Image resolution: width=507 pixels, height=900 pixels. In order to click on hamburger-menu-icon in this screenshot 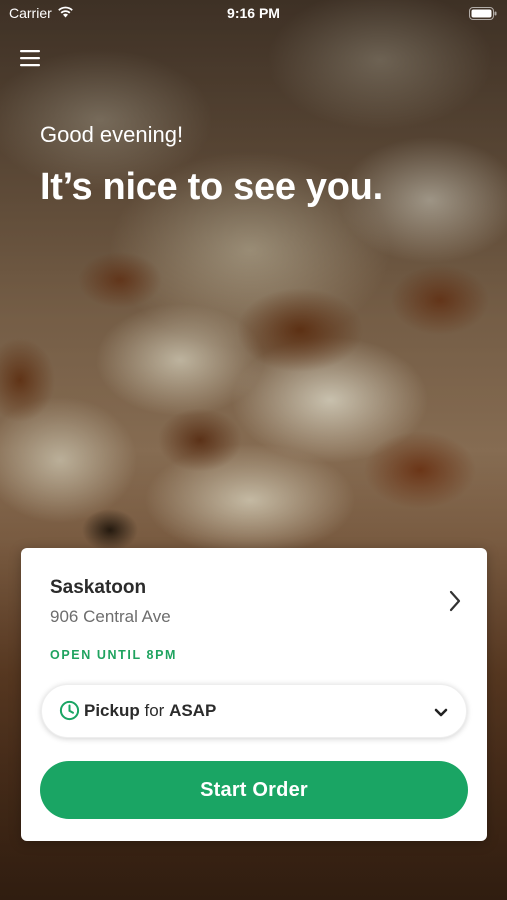, I will do `click(30, 58)`.